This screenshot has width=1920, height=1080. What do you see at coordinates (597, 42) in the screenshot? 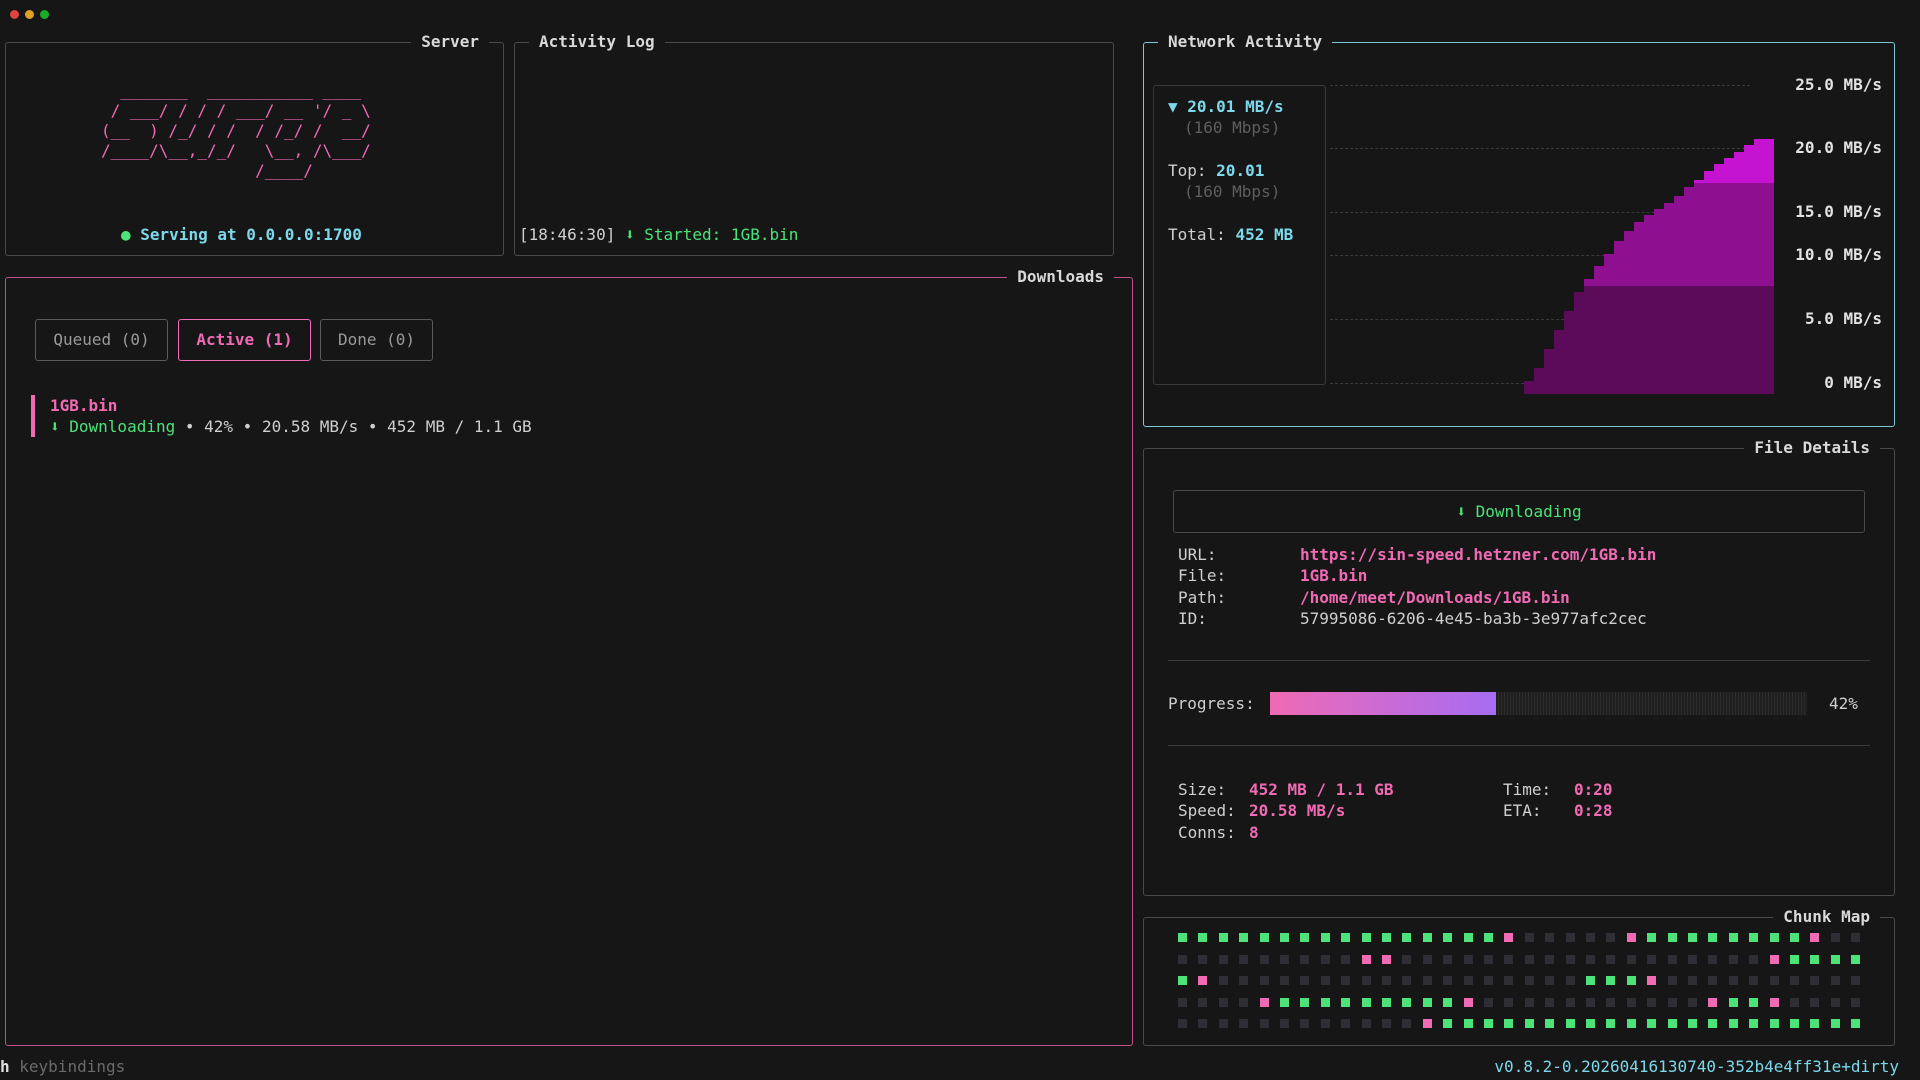
I see `activity-log-title: Activity Log` at bounding box center [597, 42].